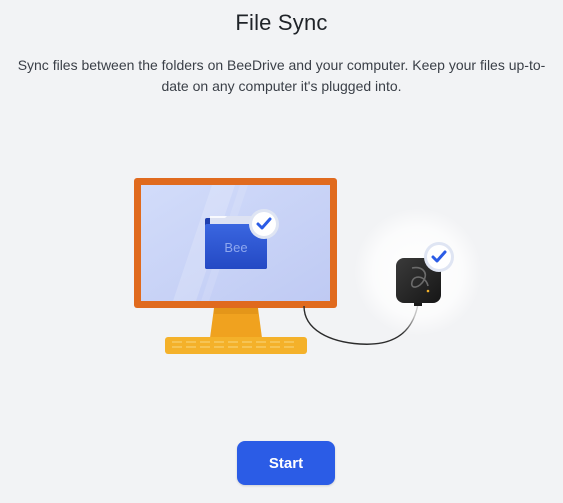 The width and height of the screenshot is (563, 503). What do you see at coordinates (235, 247) in the screenshot?
I see `folder-label: Bee` at bounding box center [235, 247].